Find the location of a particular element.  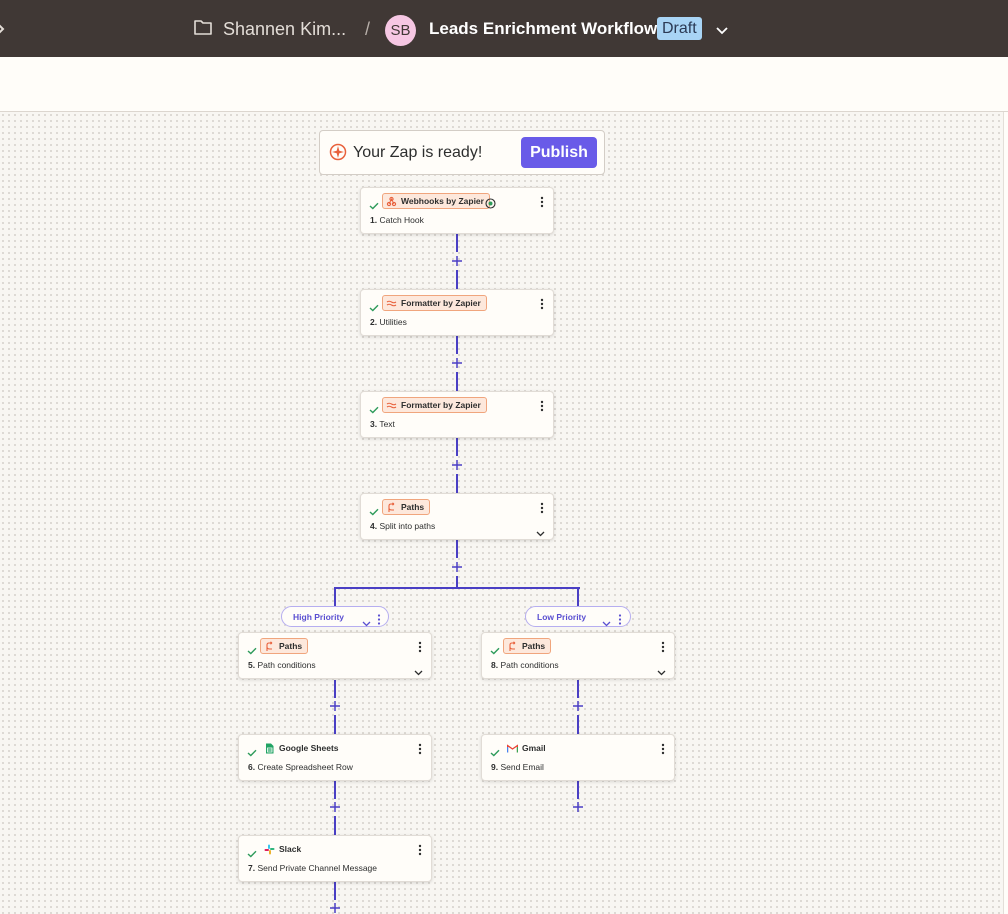

app-chip: Formatter by Zapier is located at coordinates (434, 405).